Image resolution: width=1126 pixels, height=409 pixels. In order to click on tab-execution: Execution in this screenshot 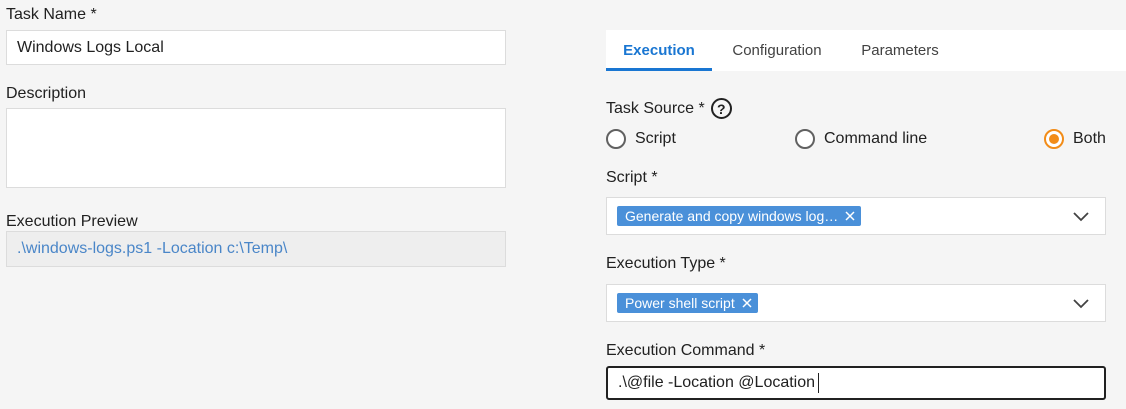, I will do `click(659, 50)`.